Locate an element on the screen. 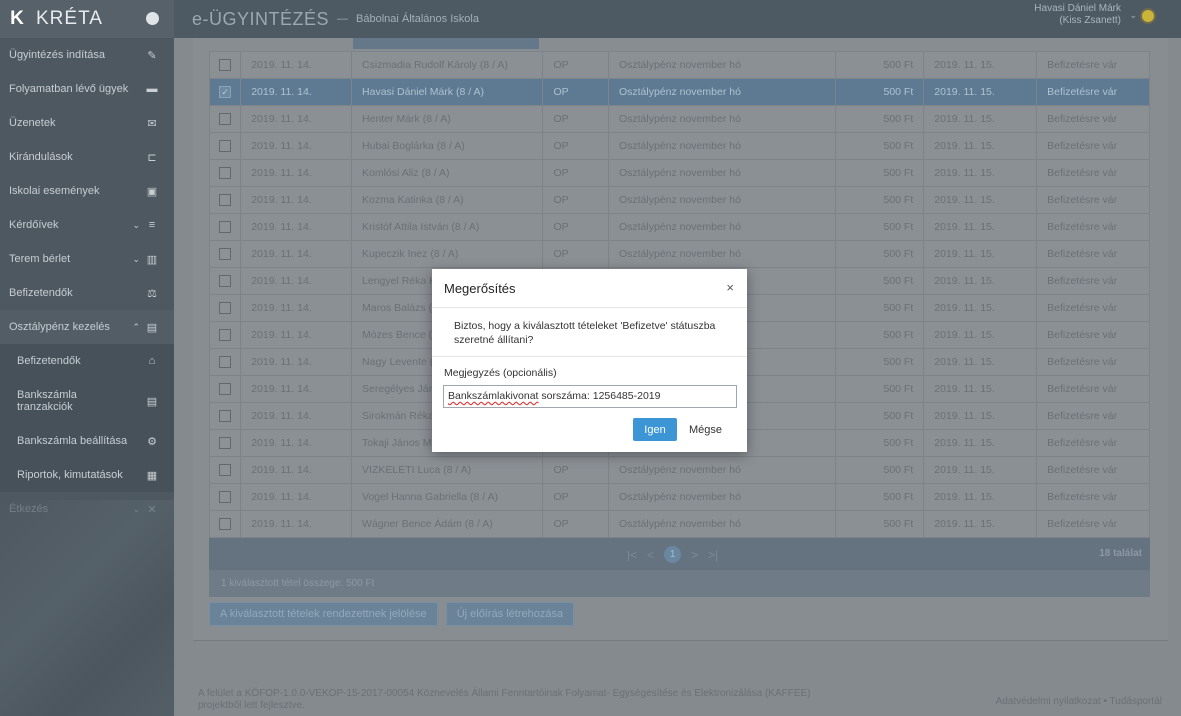 The image size is (1181, 716). row-checkbox: ✓ is located at coordinates (225, 92).